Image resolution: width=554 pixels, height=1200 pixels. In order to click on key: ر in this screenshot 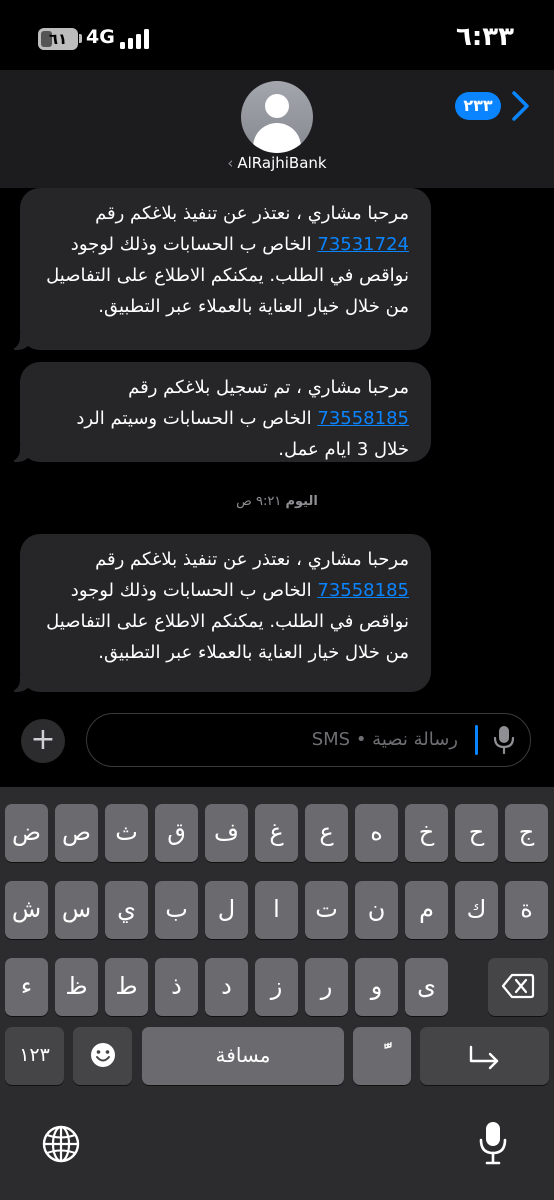, I will do `click(326, 987)`.